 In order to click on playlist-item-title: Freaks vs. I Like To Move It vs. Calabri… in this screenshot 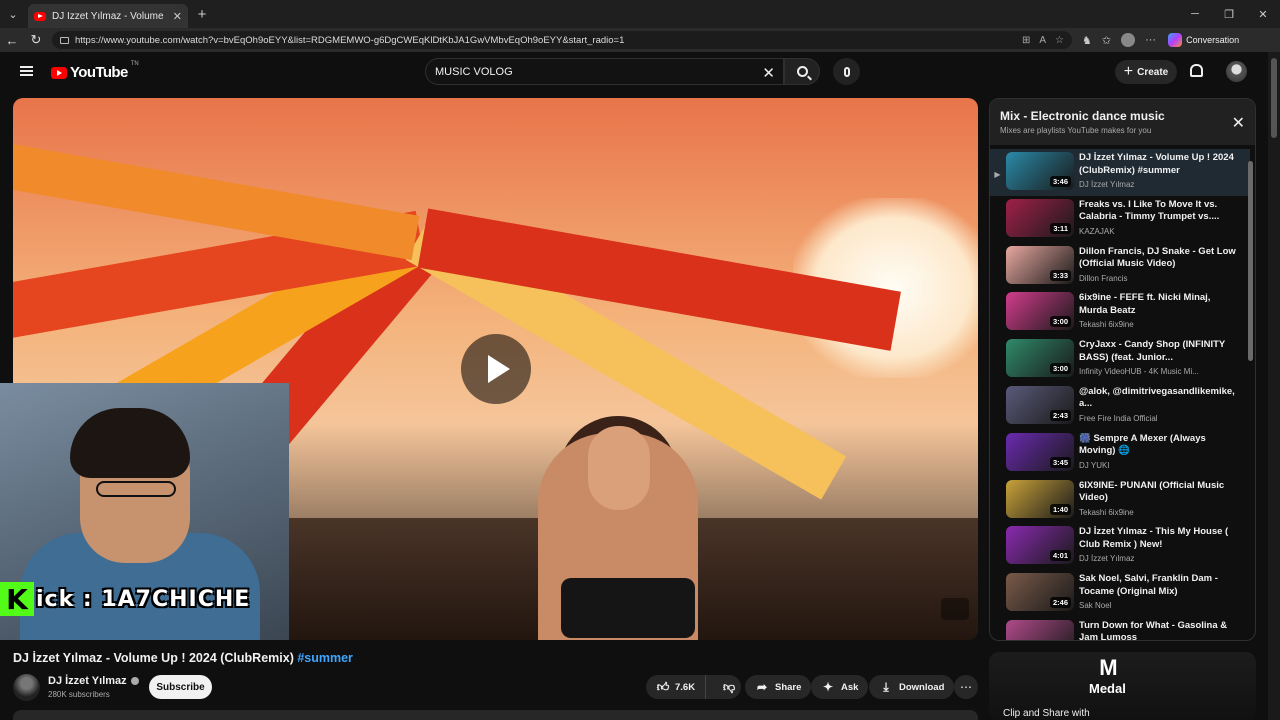, I will do `click(1159, 211)`.